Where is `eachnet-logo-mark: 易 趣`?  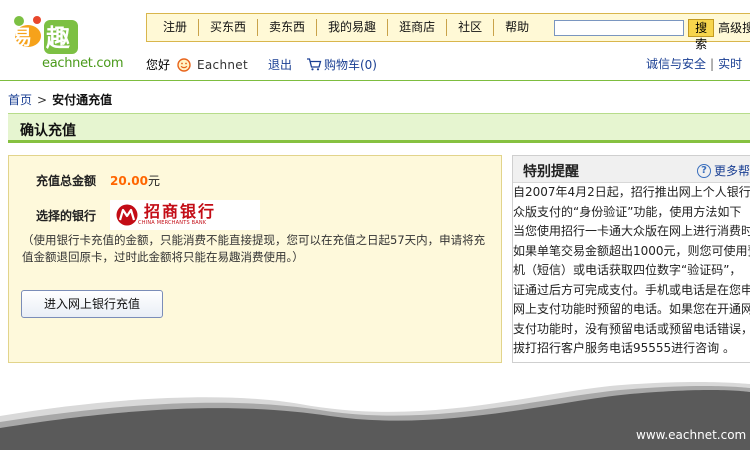
eachnet-logo-mark: 易 趣 is located at coordinates (45, 35).